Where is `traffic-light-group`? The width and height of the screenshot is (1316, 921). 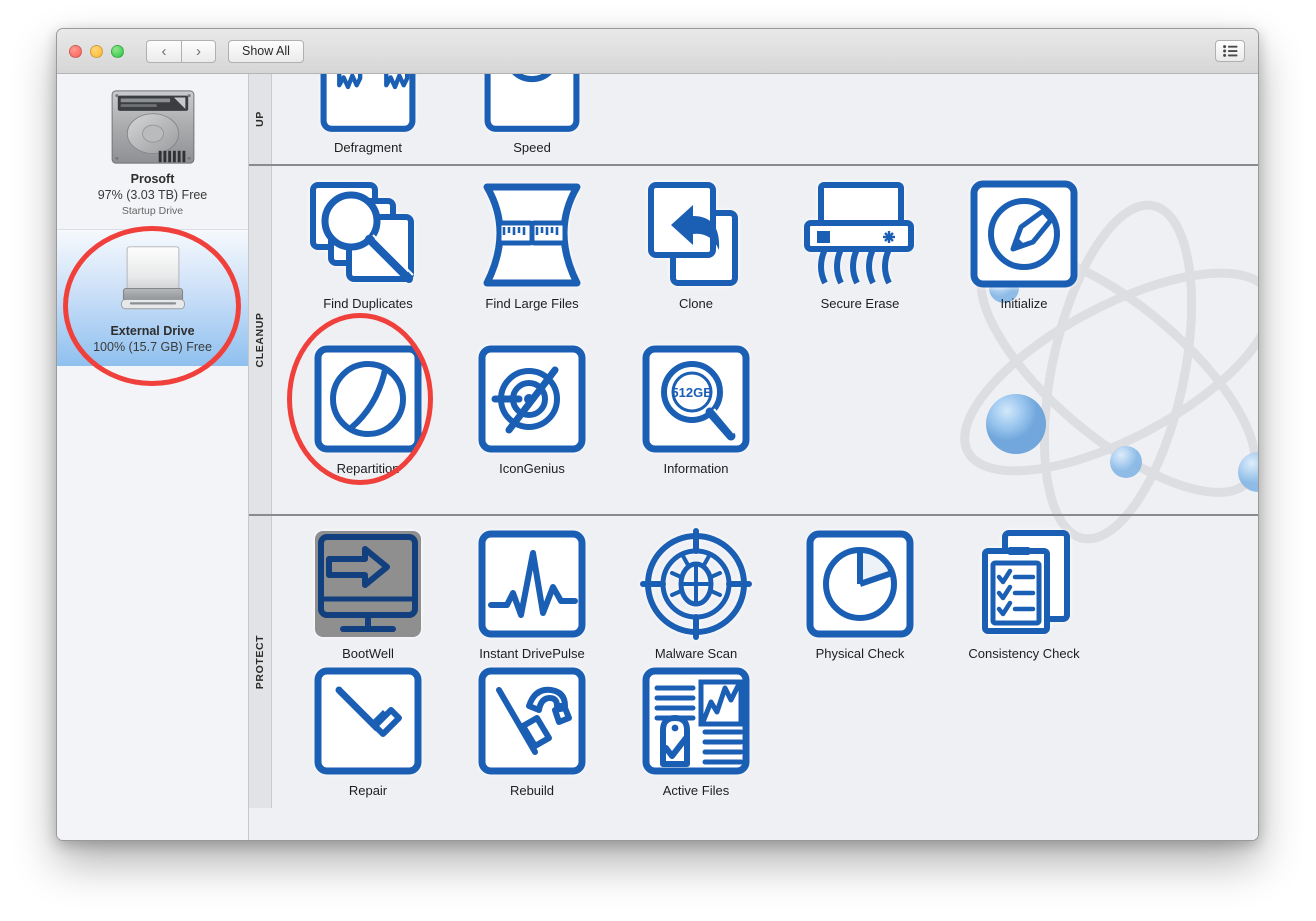 traffic-light-group is located at coordinates (96, 51).